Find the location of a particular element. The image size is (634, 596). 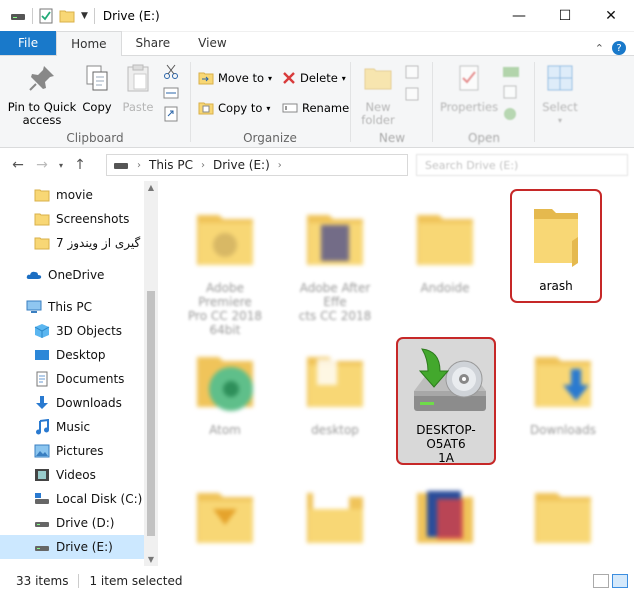

group-separator is located at coordinates (432, 102).